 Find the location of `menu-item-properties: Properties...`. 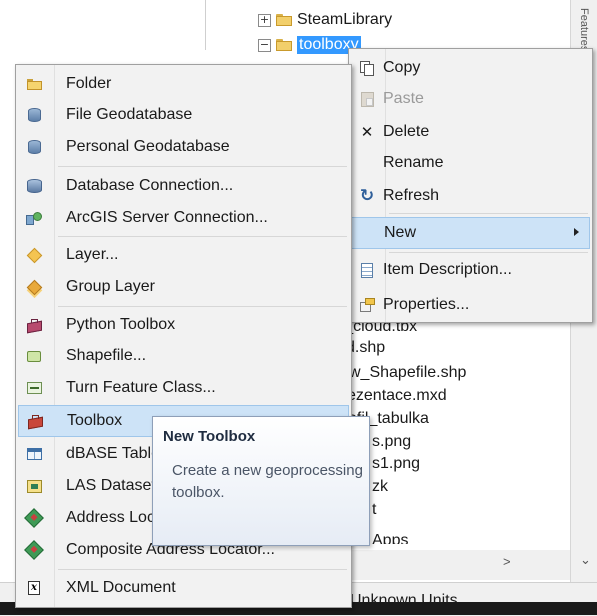

menu-item-properties: Properties... is located at coordinates (470, 305).